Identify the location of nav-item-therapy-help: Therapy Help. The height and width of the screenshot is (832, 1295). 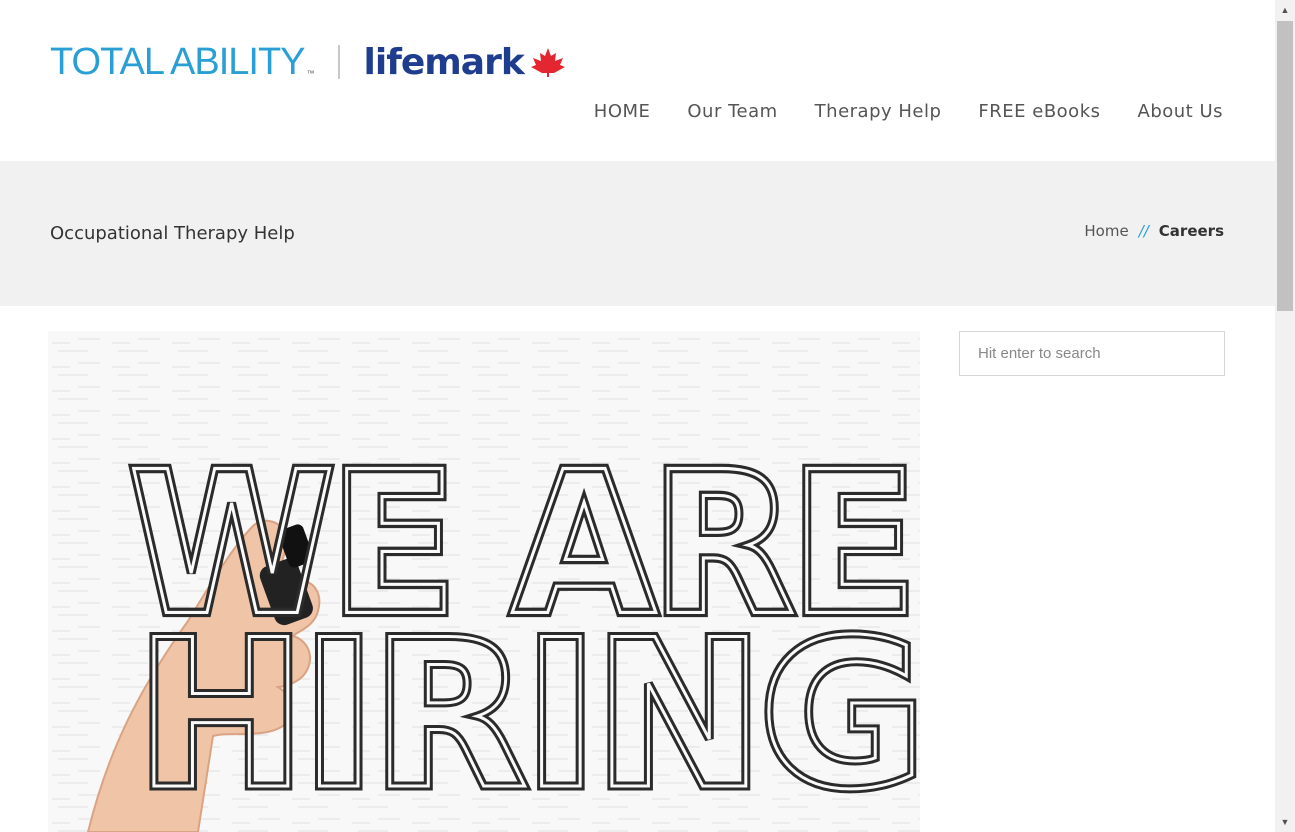
(878, 111).